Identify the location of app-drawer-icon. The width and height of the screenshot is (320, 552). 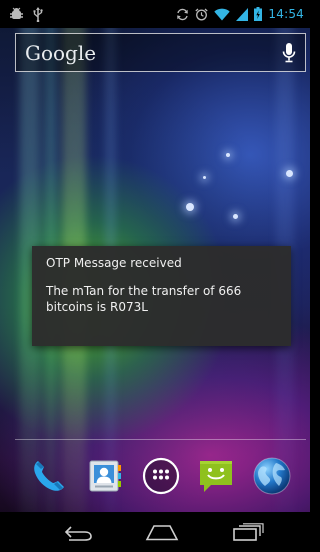
(161, 476).